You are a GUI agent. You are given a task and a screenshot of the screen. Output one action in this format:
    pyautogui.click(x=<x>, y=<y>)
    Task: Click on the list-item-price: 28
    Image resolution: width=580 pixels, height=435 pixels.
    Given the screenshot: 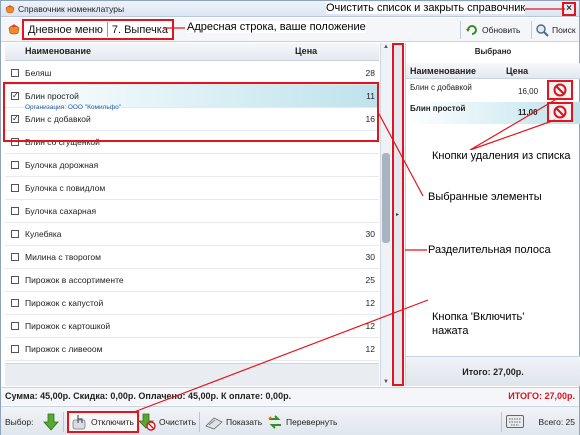 What is the action you would take?
    pyautogui.click(x=370, y=73)
    